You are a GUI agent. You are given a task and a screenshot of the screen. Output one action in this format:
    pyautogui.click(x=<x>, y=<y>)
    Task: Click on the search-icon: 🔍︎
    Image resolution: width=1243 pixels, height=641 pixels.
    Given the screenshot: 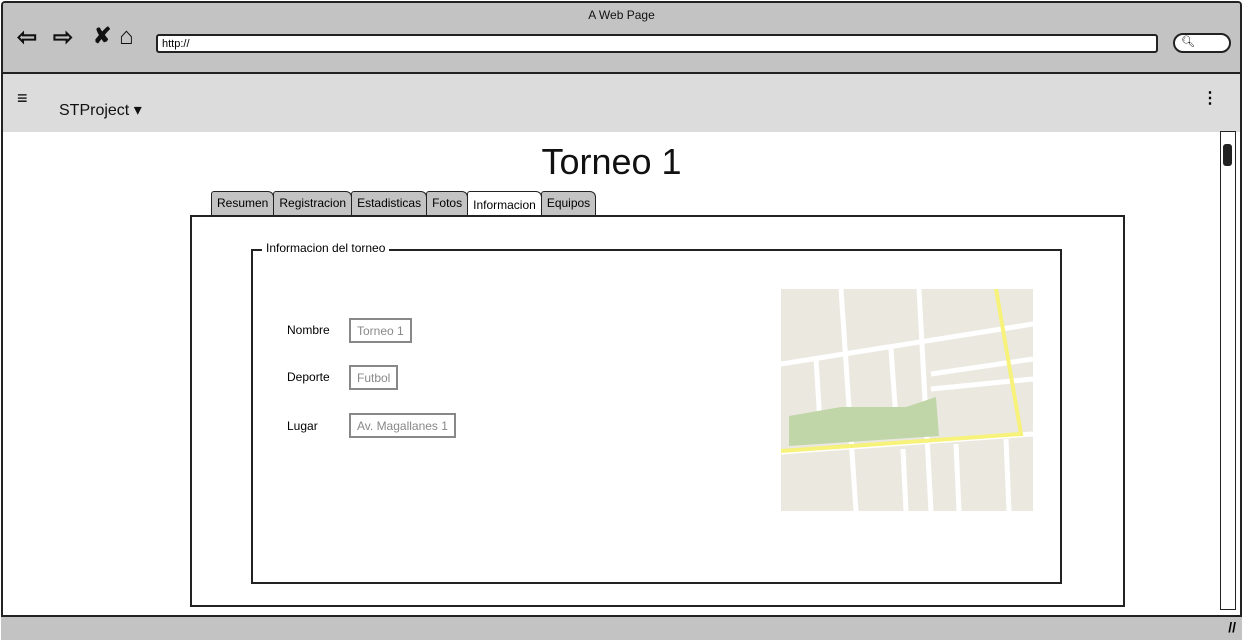 What is the action you would take?
    pyautogui.click(x=1202, y=43)
    